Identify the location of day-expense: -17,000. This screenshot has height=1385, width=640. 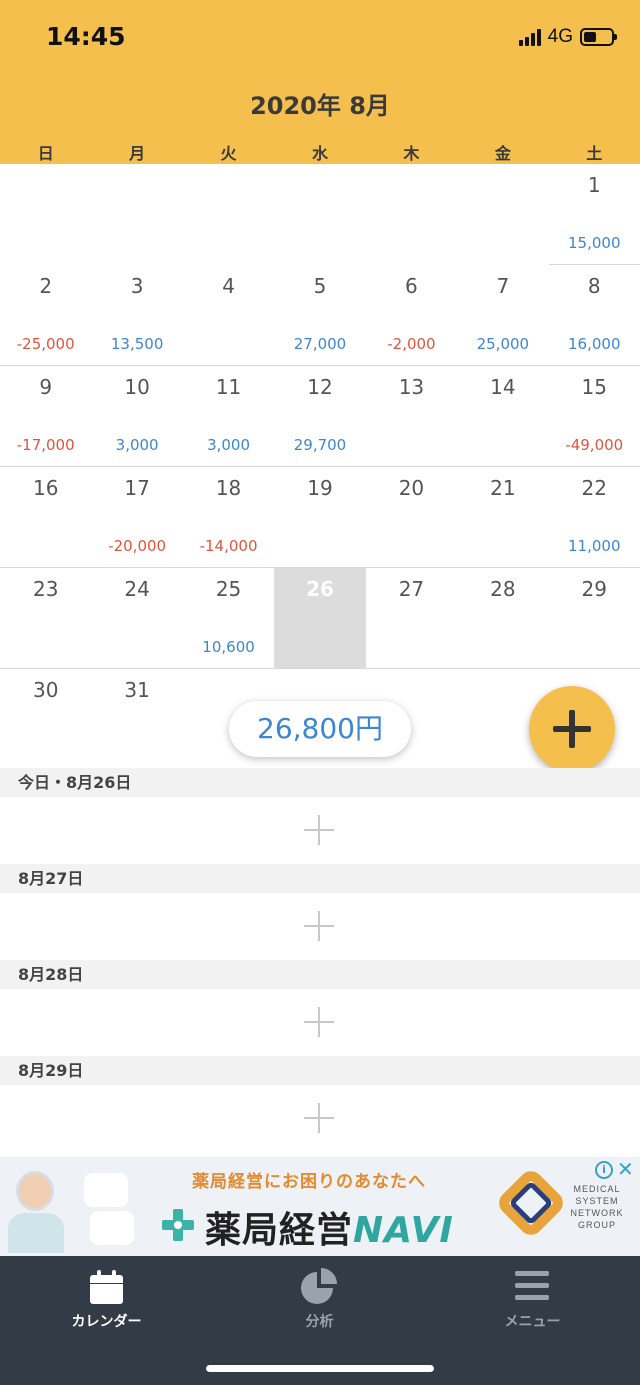
(45, 445).